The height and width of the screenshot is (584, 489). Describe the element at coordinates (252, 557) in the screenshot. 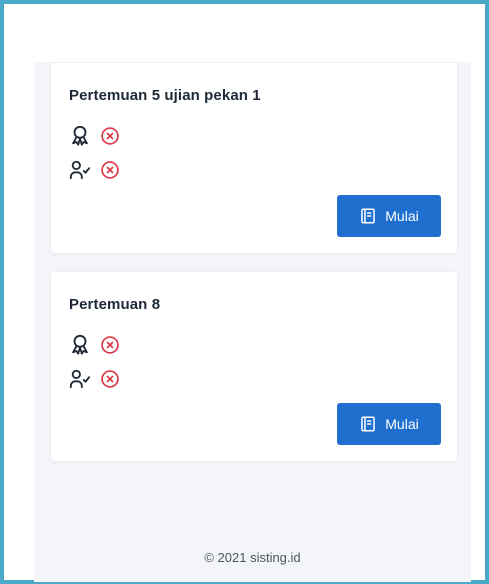

I see `footer-copyright: © 2021 sisting.id` at that location.